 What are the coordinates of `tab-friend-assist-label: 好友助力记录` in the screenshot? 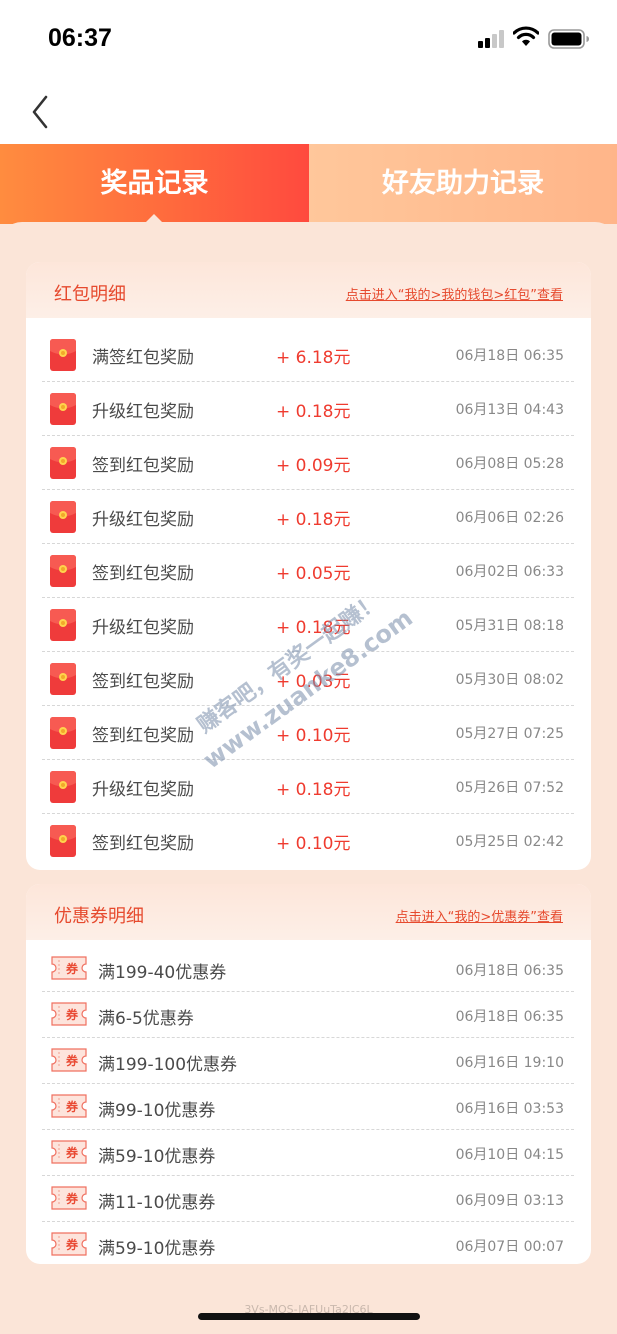 It's located at (463, 183).